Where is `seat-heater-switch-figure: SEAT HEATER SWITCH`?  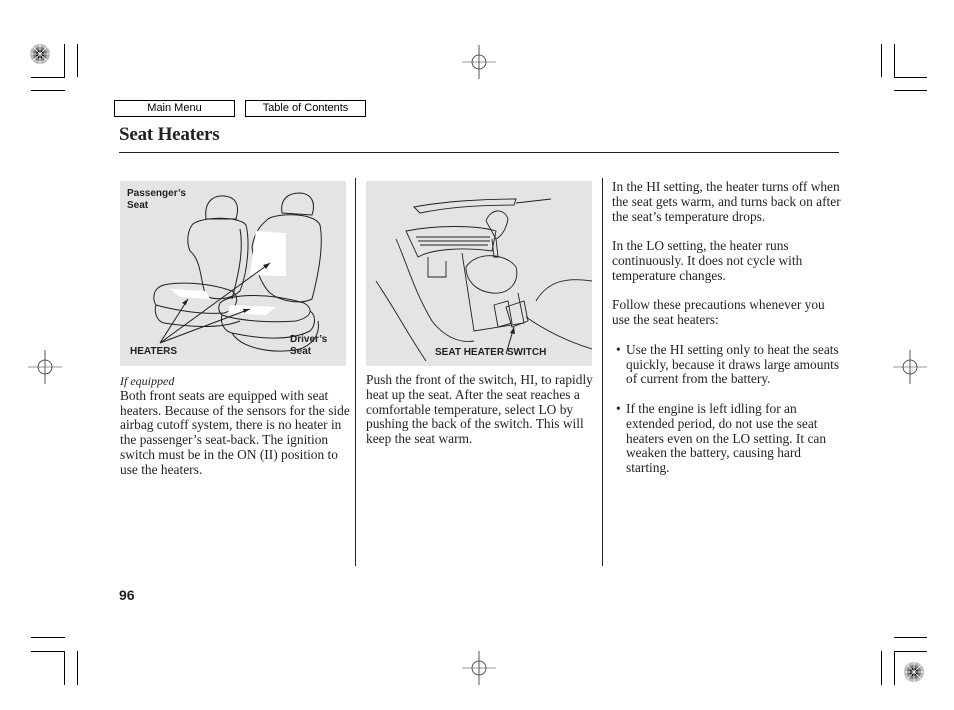 seat-heater-switch-figure: SEAT HEATER SWITCH is located at coordinates (479, 273).